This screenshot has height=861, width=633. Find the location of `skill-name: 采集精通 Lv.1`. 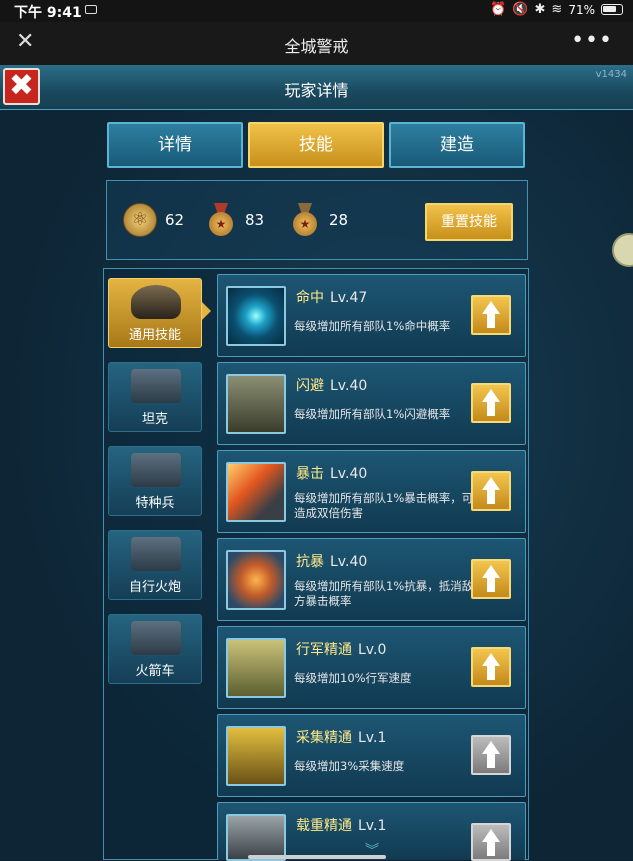

skill-name: 采集精通 Lv.1 is located at coordinates (341, 738).